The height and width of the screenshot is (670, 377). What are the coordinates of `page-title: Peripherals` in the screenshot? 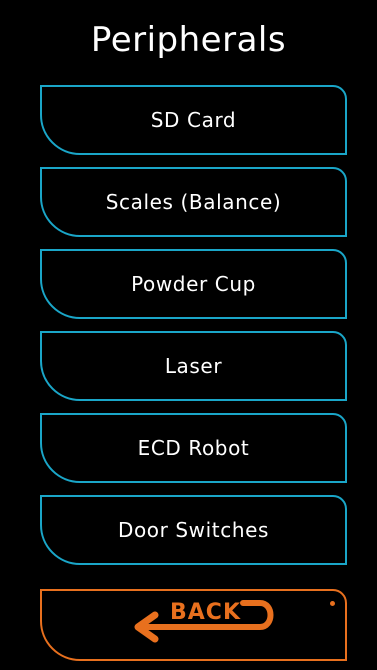 It's located at (188, 40).